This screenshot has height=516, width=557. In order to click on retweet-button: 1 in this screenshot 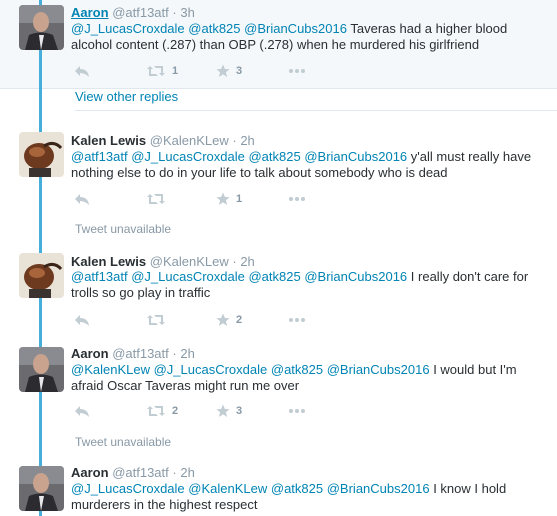, I will do `click(162, 71)`.